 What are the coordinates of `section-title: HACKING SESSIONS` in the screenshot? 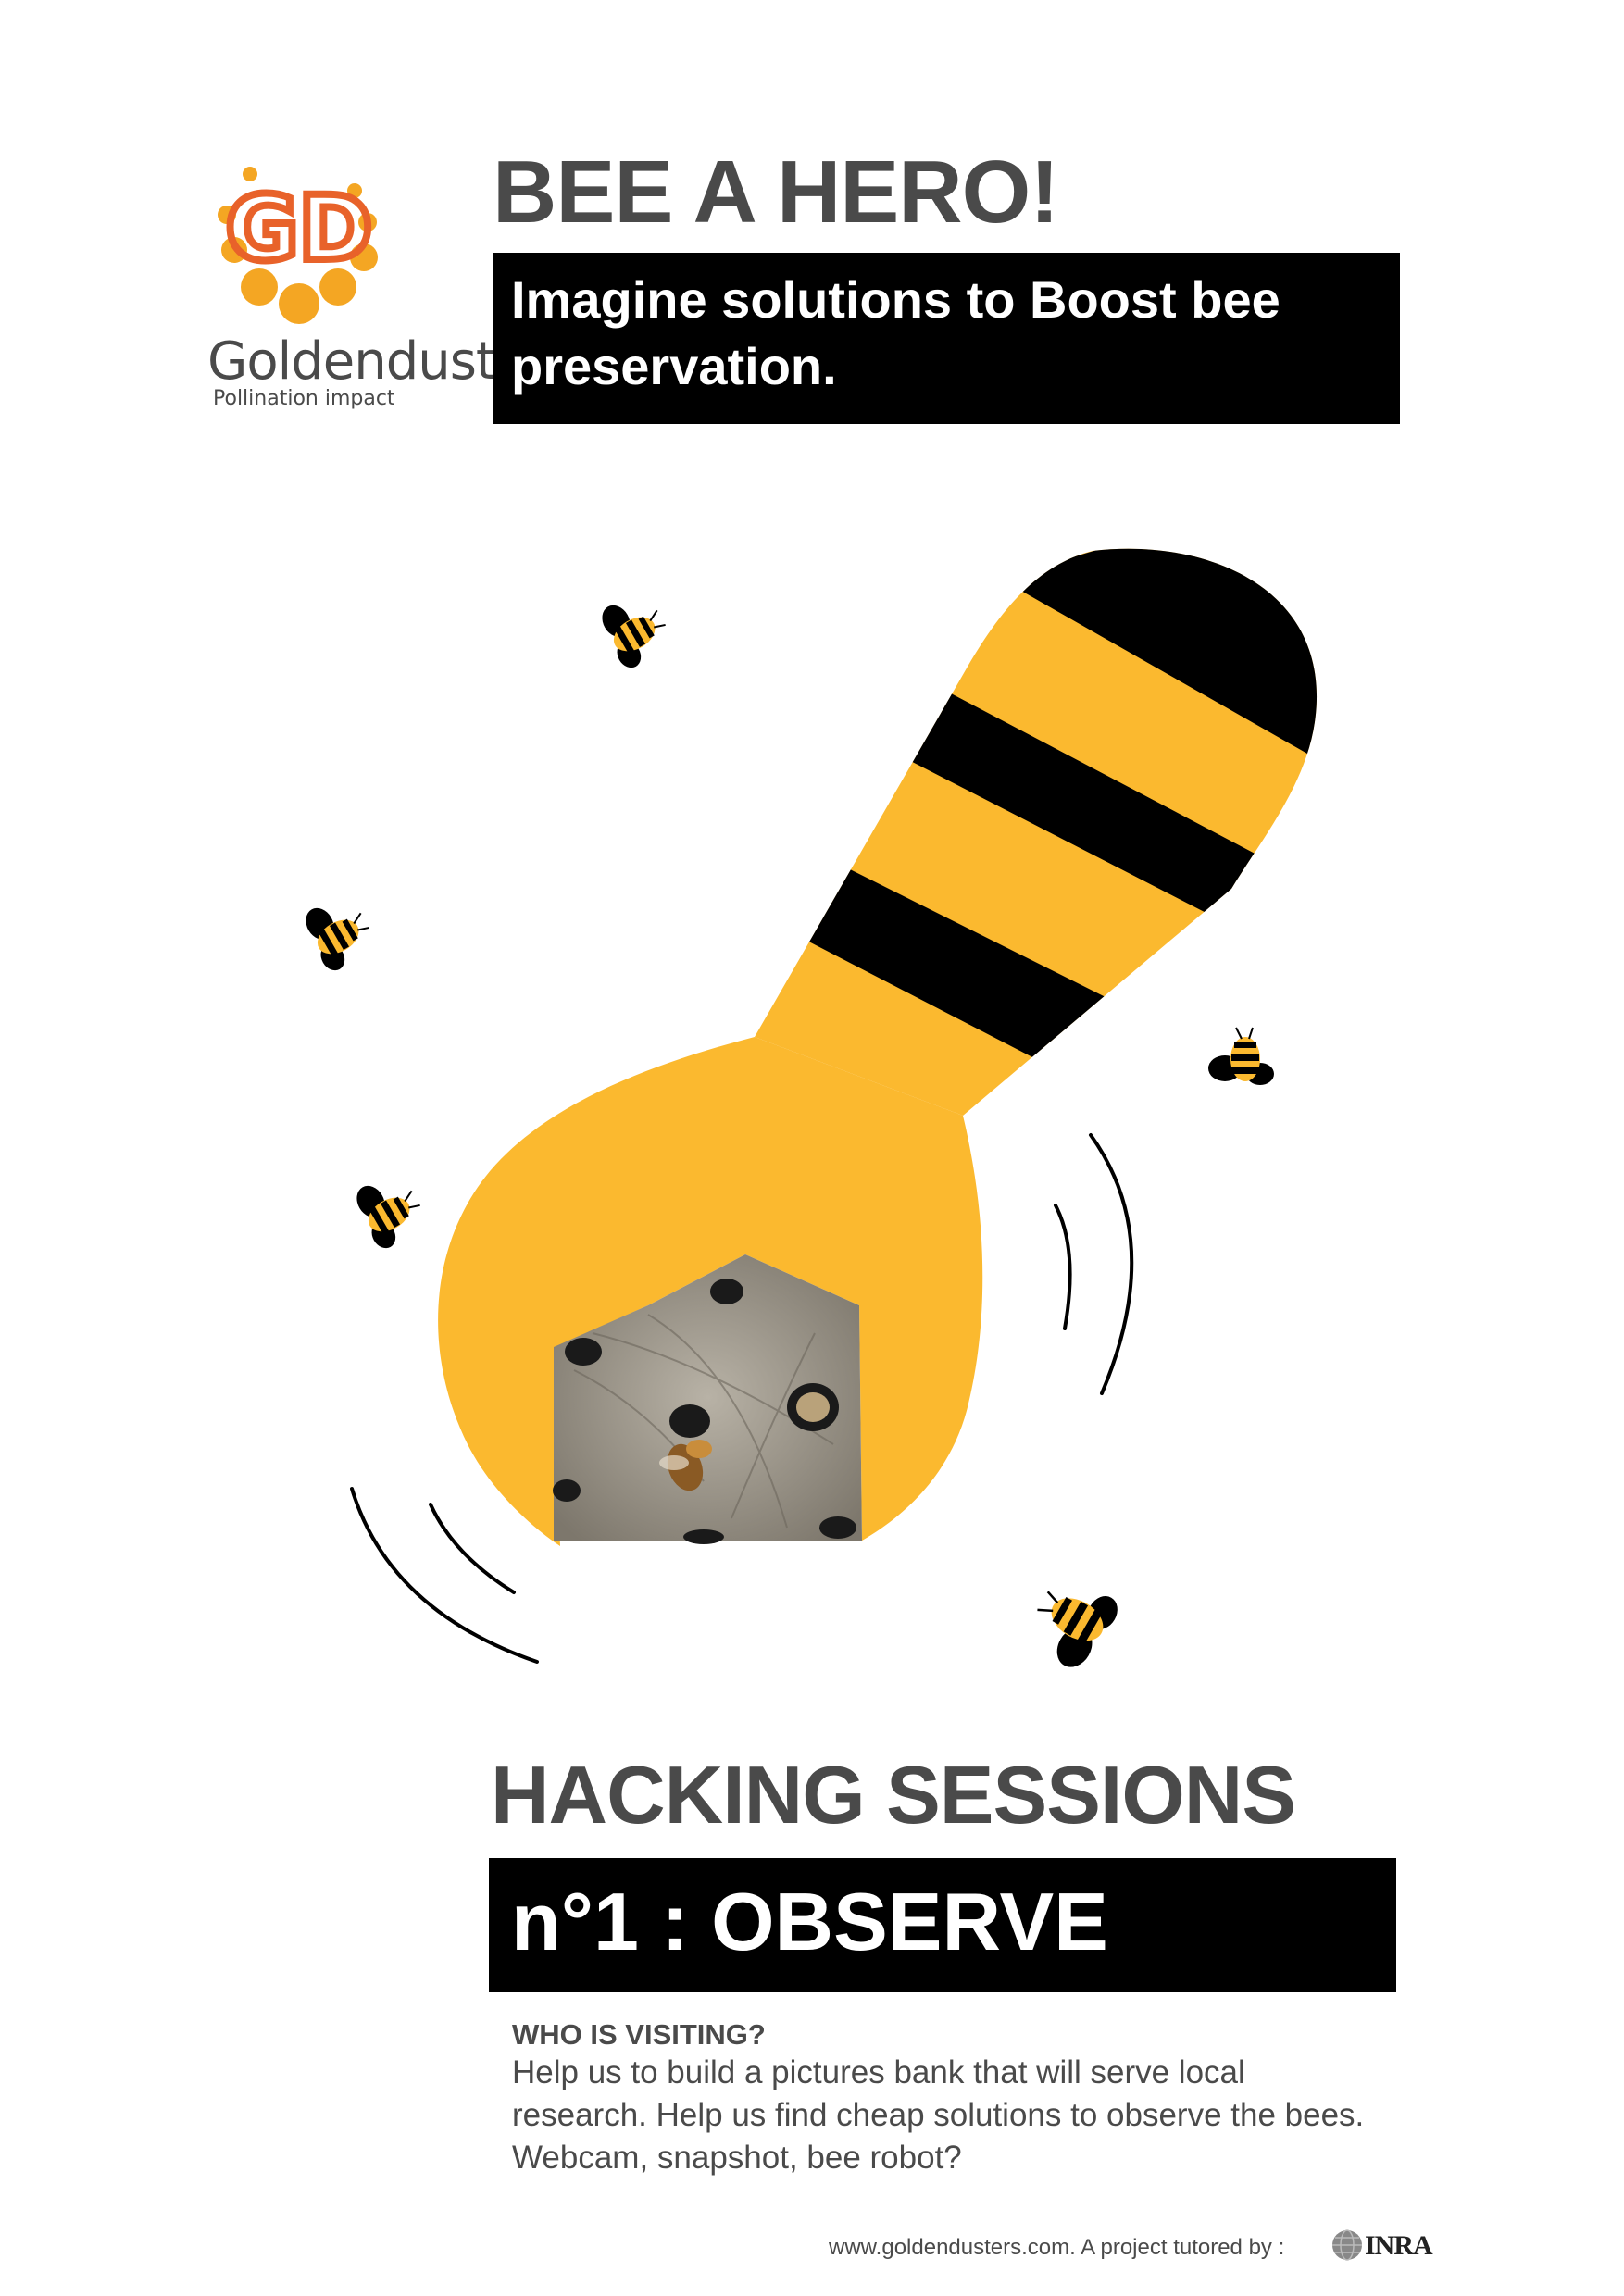 It's located at (893, 1795).